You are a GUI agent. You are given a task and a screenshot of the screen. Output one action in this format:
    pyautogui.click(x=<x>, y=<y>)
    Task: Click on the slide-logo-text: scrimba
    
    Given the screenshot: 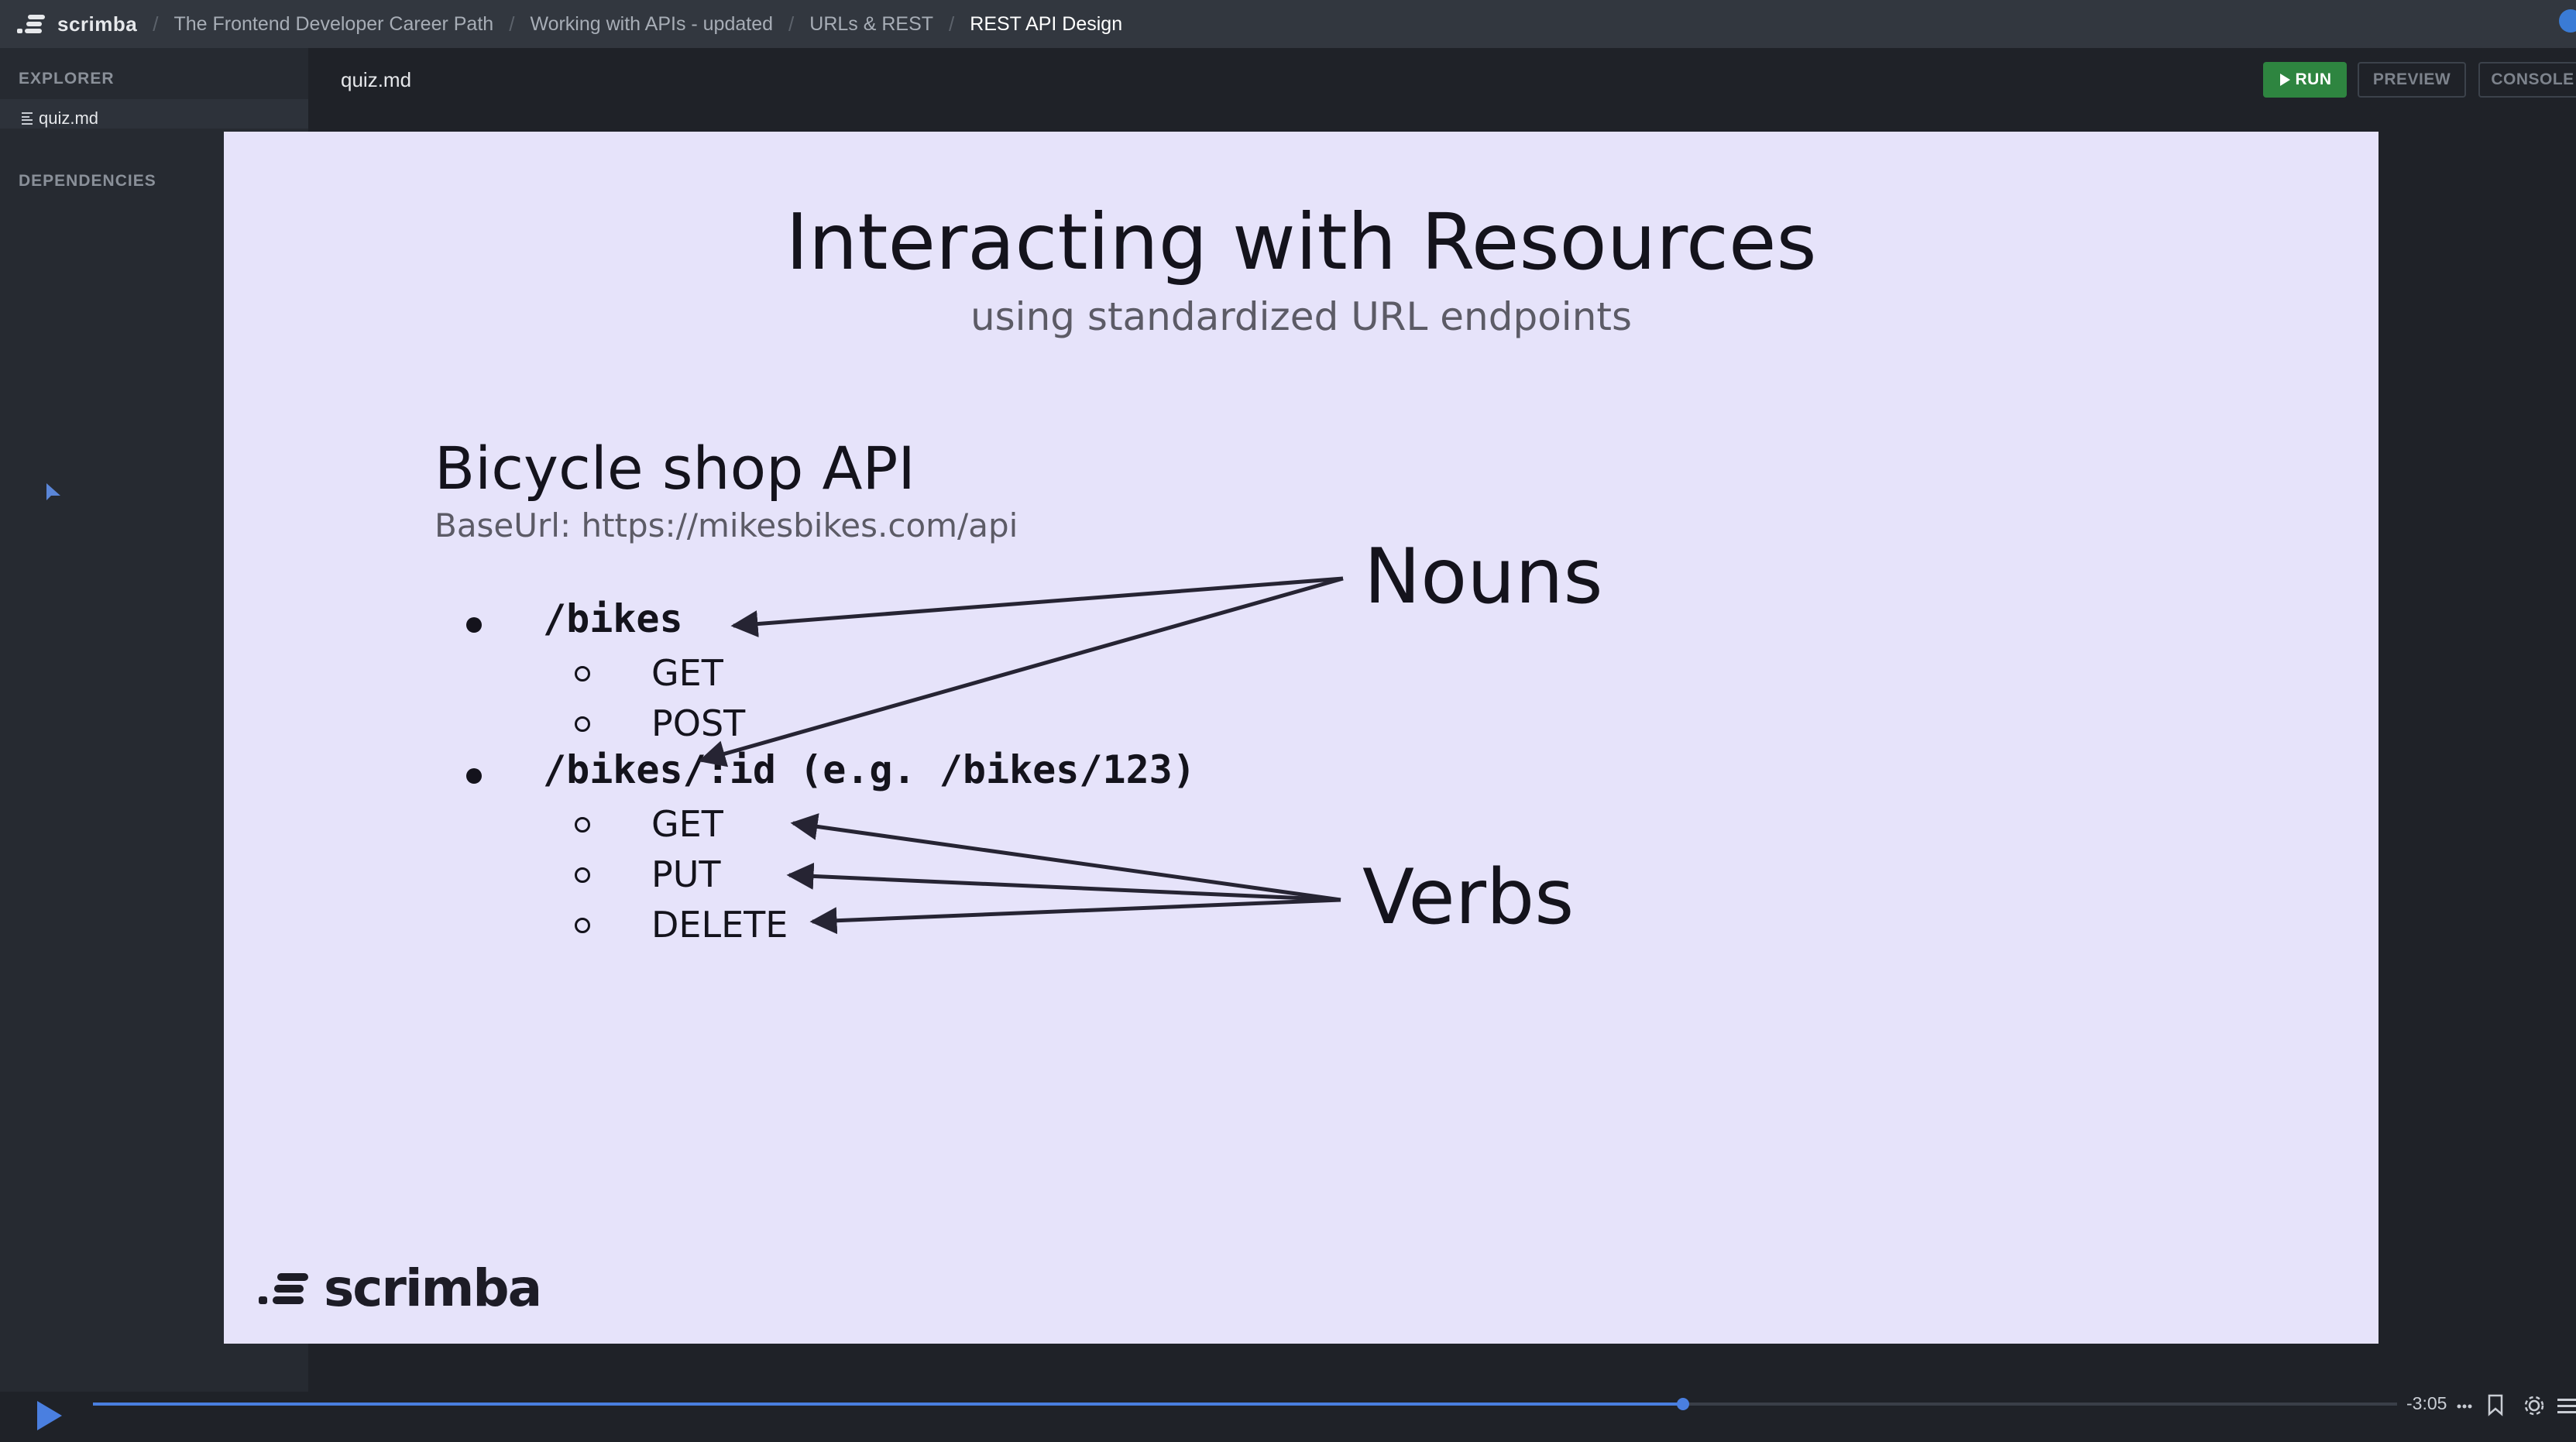 What is the action you would take?
    pyautogui.click(x=433, y=1288)
    